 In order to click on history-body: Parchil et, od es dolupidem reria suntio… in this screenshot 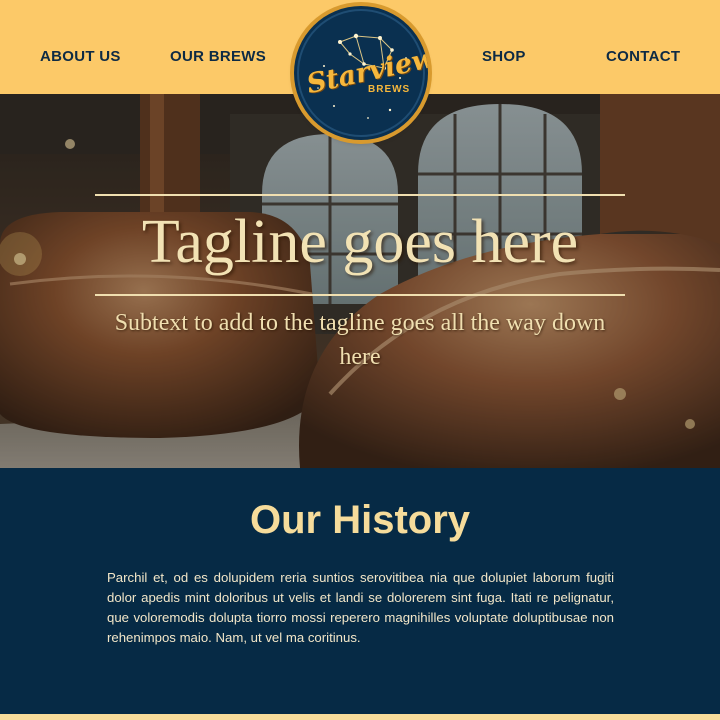, I will do `click(360, 607)`.